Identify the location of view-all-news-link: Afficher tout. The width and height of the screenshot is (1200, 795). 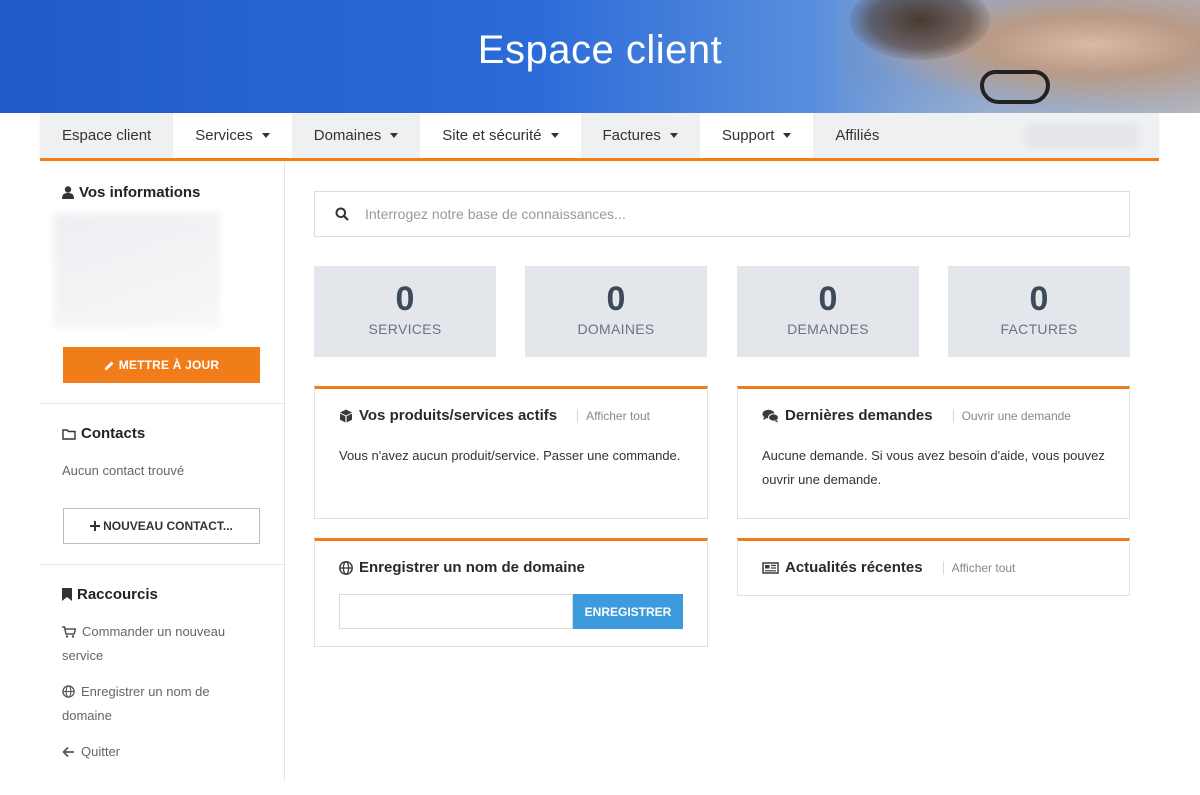
(978, 567).